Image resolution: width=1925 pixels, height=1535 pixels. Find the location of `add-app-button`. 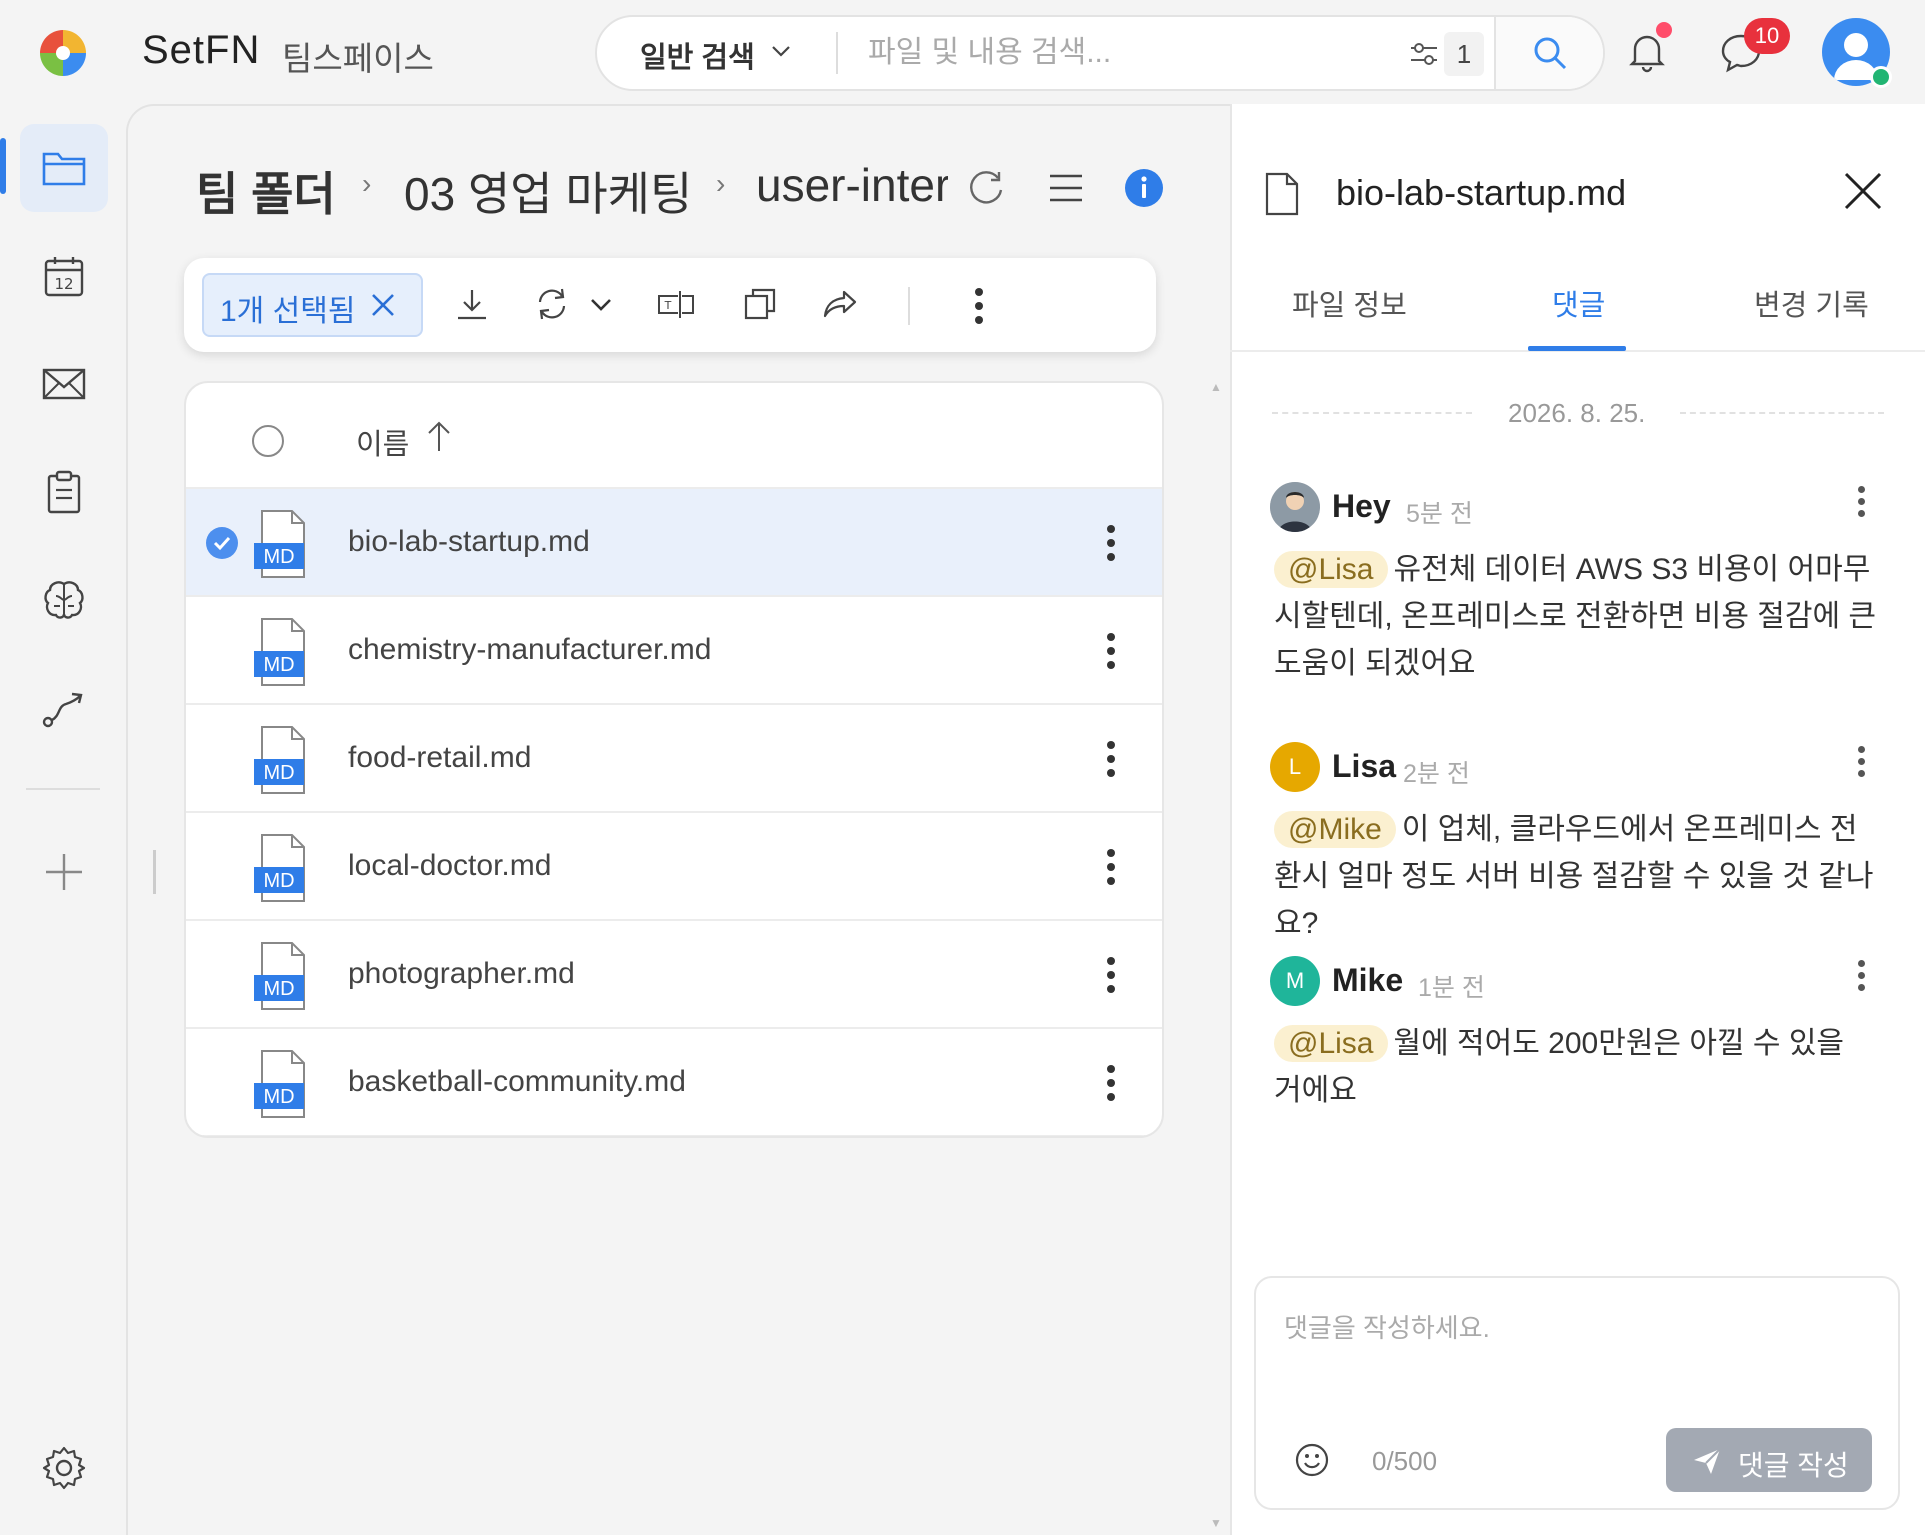

add-app-button is located at coordinates (64, 872).